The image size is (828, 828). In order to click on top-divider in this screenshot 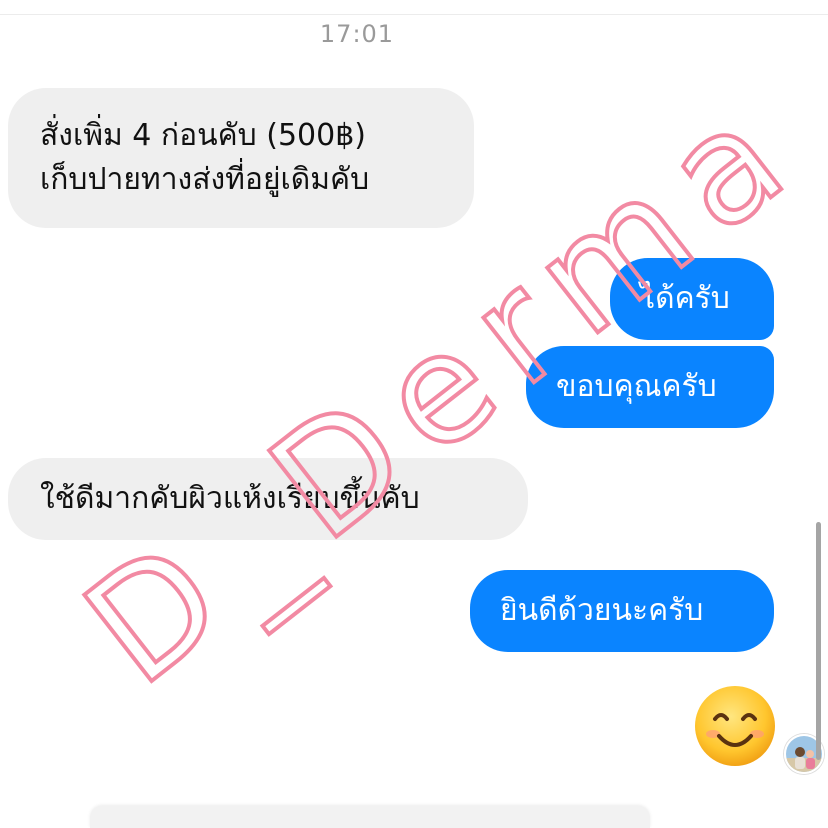, I will do `click(414, 7)`.